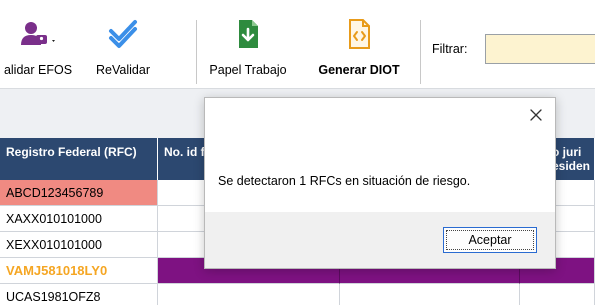  I want to click on rfc-cell: VAMJ581018LY0, so click(79, 271).